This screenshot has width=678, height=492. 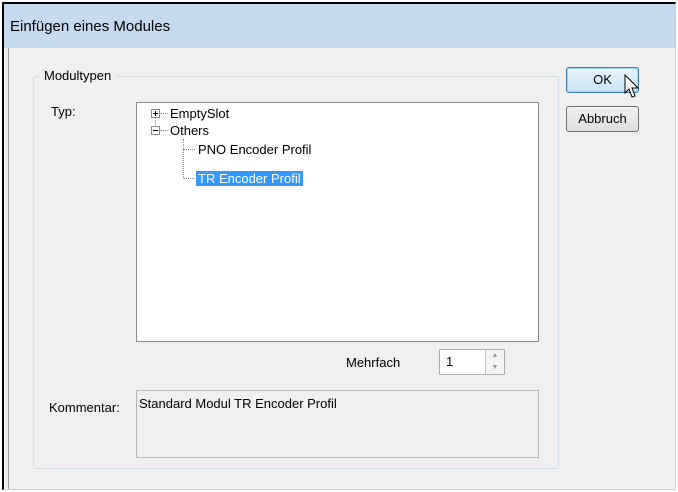 I want to click on collapse-minus-icon, so click(x=155, y=130).